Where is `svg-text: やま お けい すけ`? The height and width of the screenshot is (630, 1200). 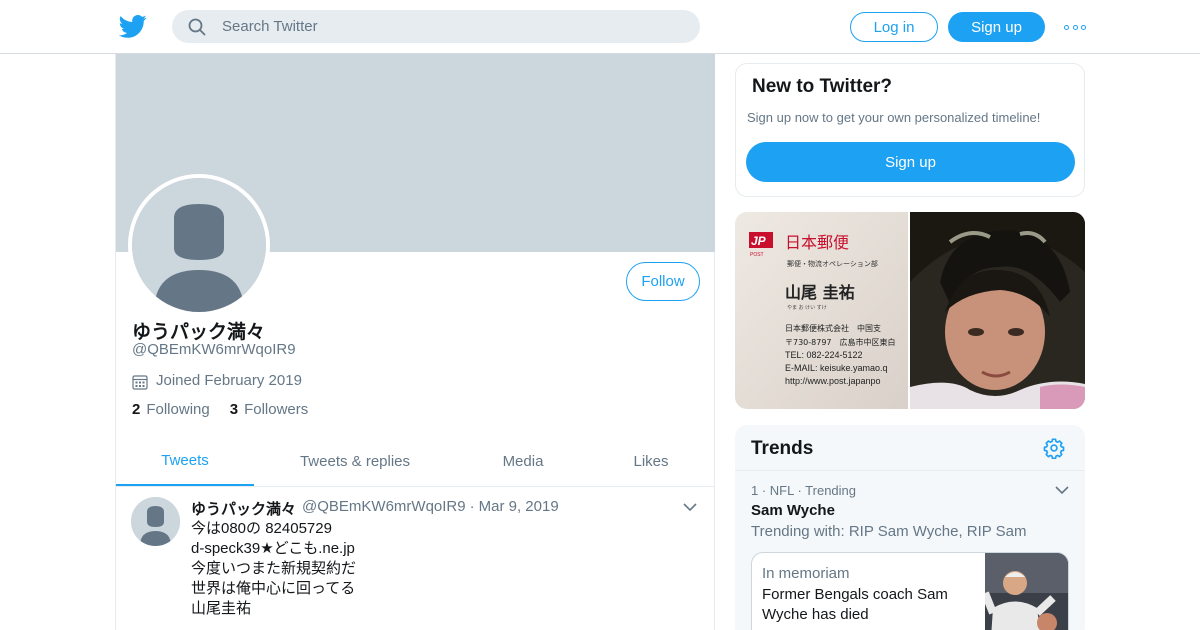 svg-text: やま お けい すけ is located at coordinates (807, 307).